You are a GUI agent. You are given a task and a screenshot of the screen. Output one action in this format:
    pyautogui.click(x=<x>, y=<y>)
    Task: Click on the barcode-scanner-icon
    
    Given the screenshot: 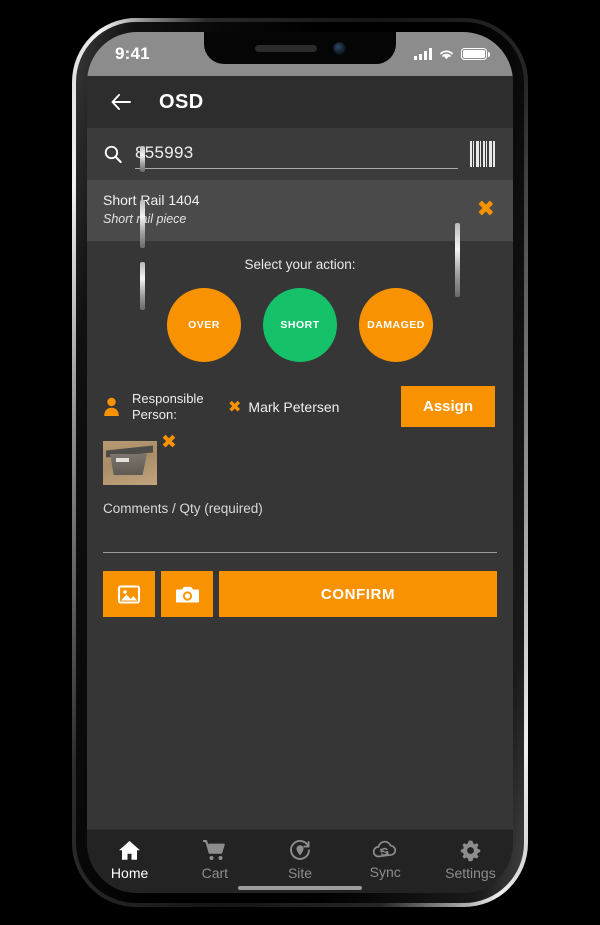 What is the action you would take?
    pyautogui.click(x=482, y=154)
    